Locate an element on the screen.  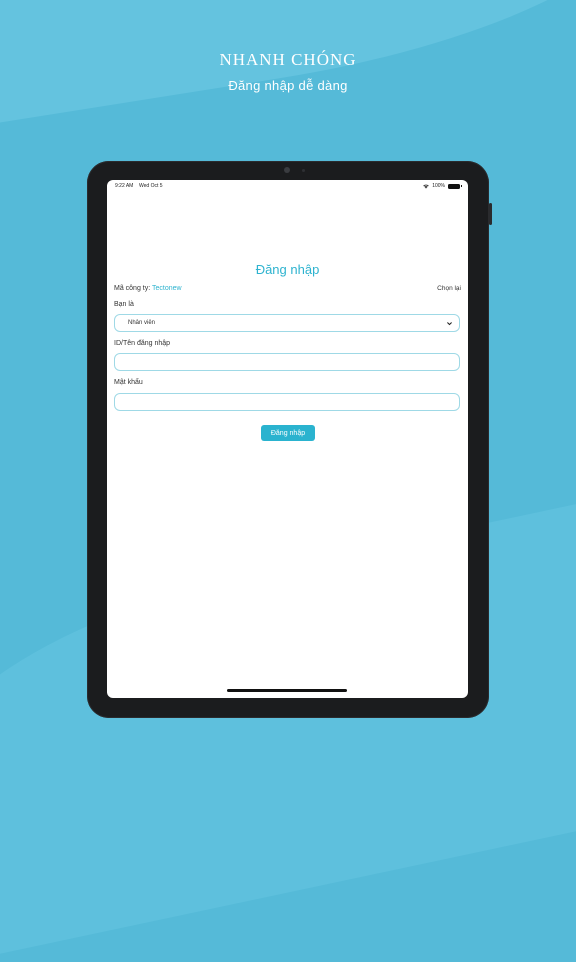
reselect-company-link: Chọn lại is located at coordinates (449, 288).